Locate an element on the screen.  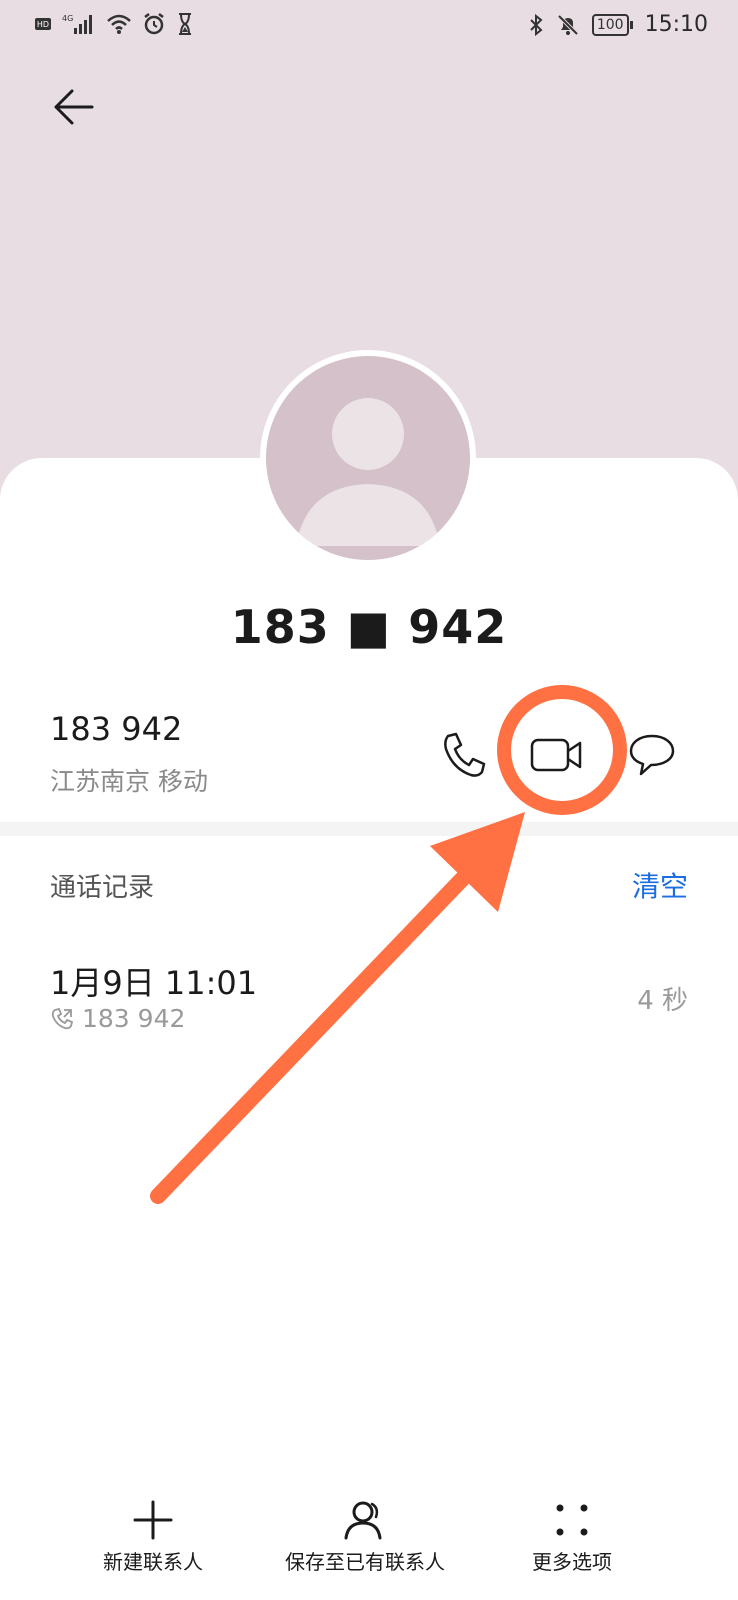
call-log-number-row: 183 942 is located at coordinates (117, 1018).